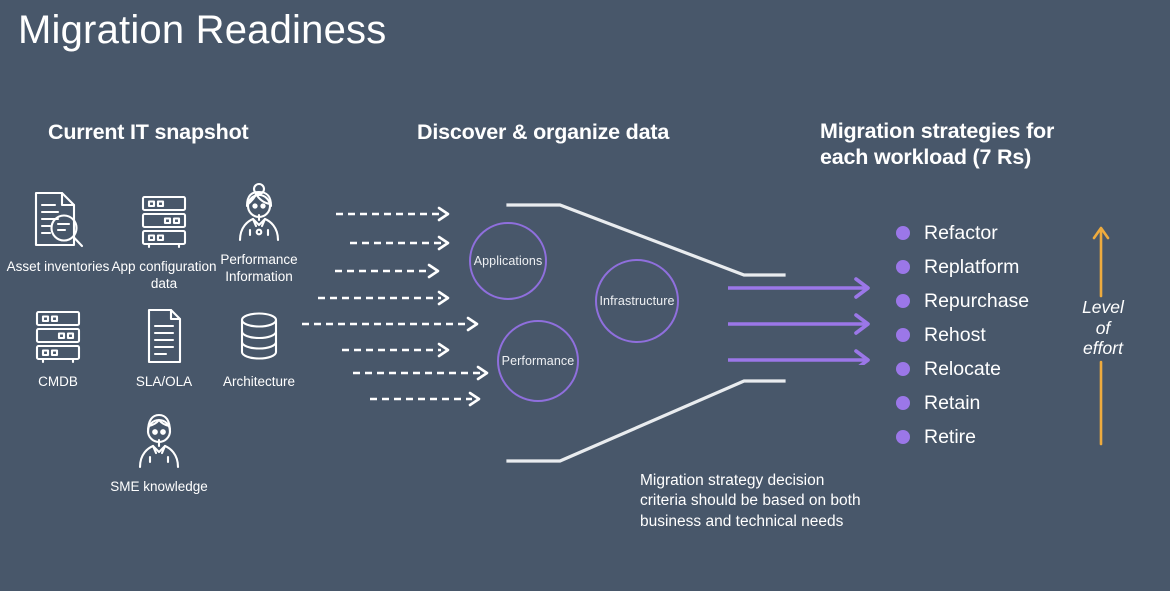 The width and height of the screenshot is (1170, 591). Describe the element at coordinates (259, 268) in the screenshot. I see `tile-label: Performance Information` at that location.